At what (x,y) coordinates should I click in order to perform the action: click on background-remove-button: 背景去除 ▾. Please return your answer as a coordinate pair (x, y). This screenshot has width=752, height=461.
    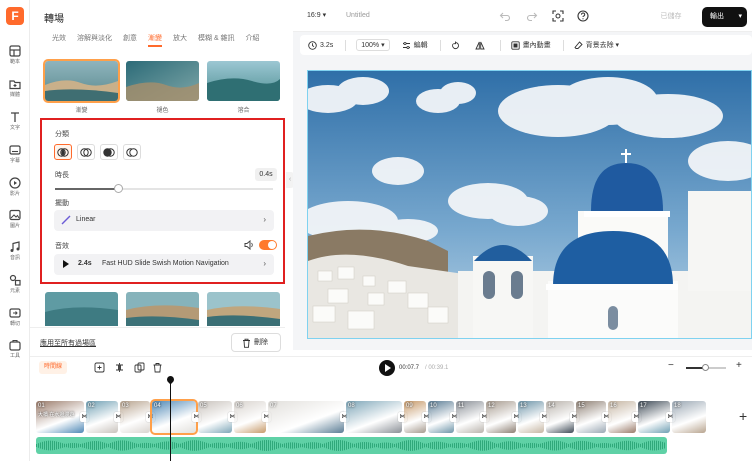
    Looking at the image, I should click on (596, 45).